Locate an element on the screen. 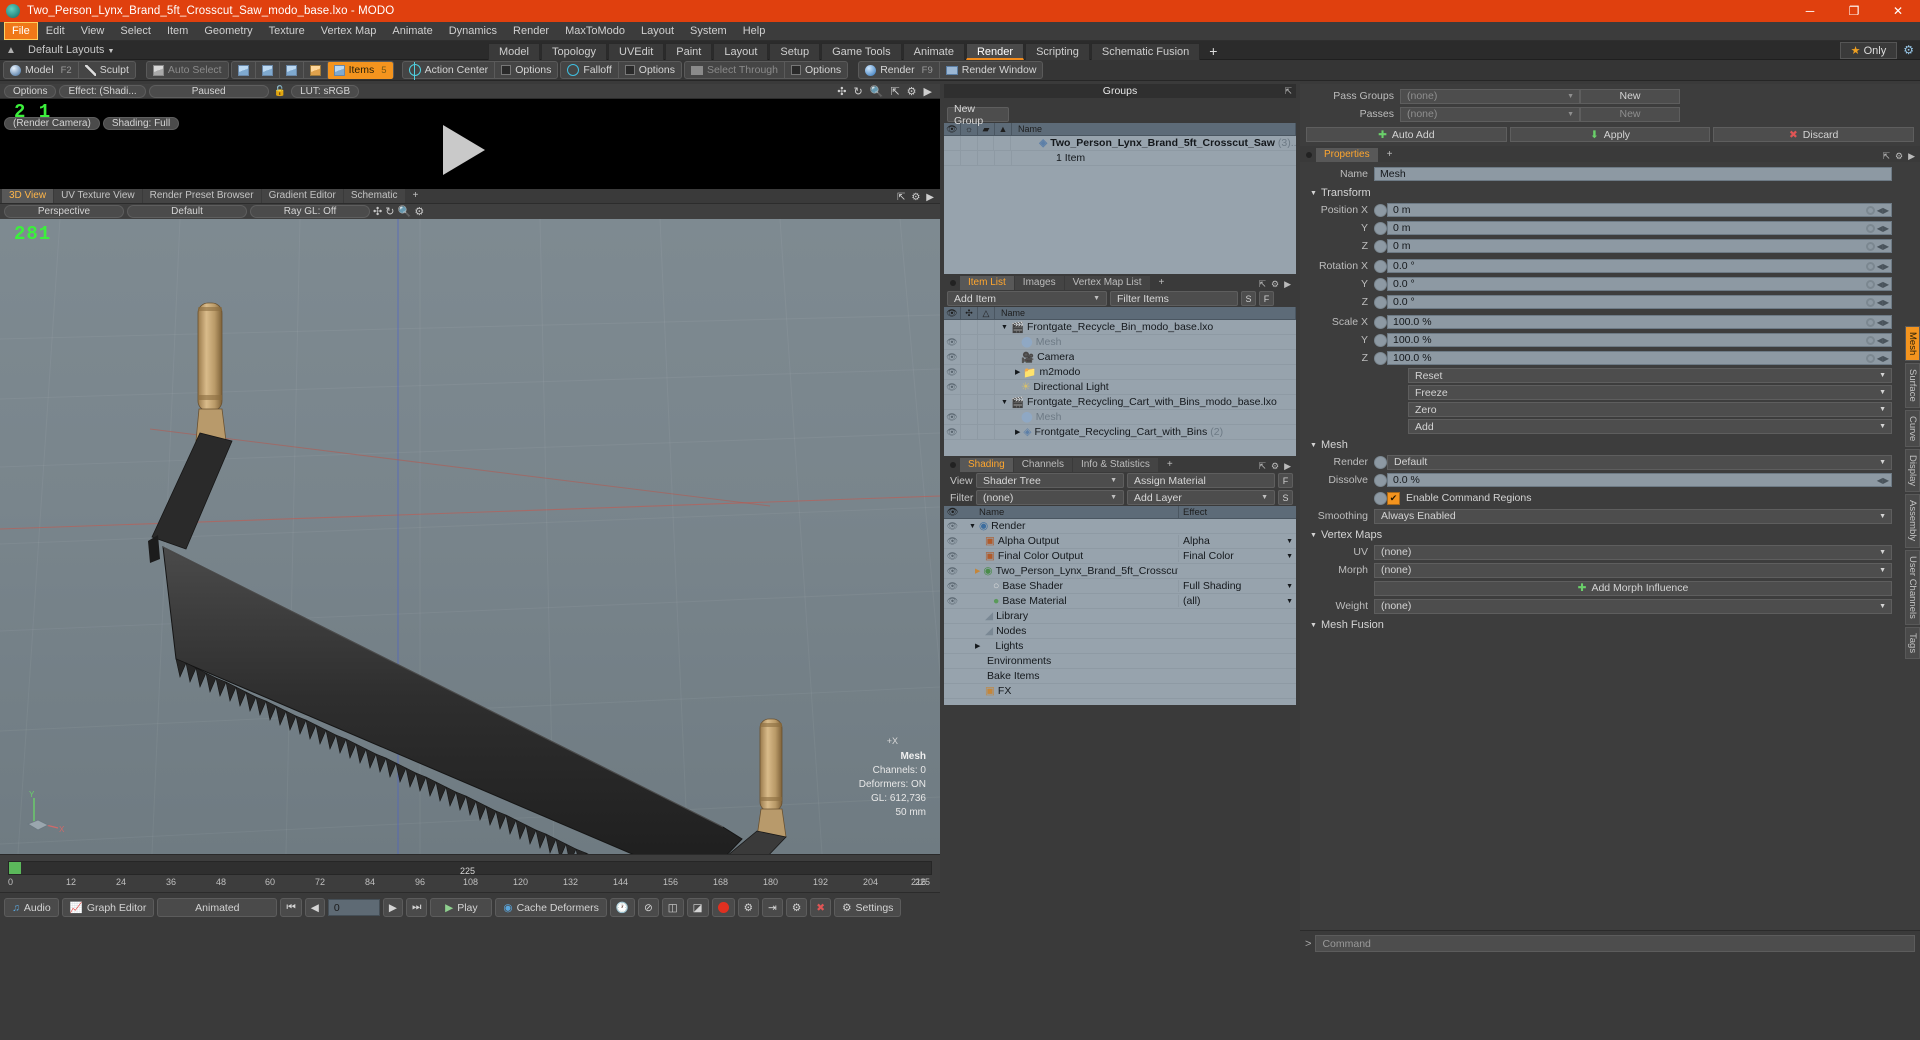 The image size is (1920, 1040). render-shading-dropdown: Shading: Full is located at coordinates (141, 123).